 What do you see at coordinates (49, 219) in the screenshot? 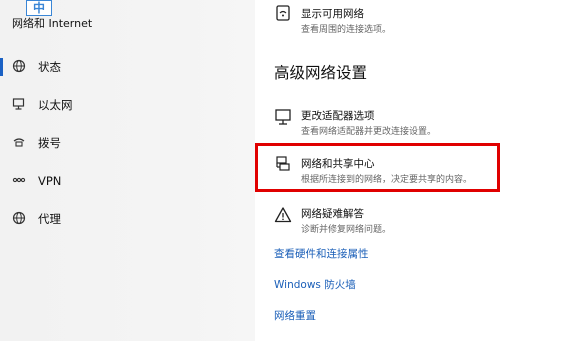
I see `sidebar-item-label: 代理` at bounding box center [49, 219].